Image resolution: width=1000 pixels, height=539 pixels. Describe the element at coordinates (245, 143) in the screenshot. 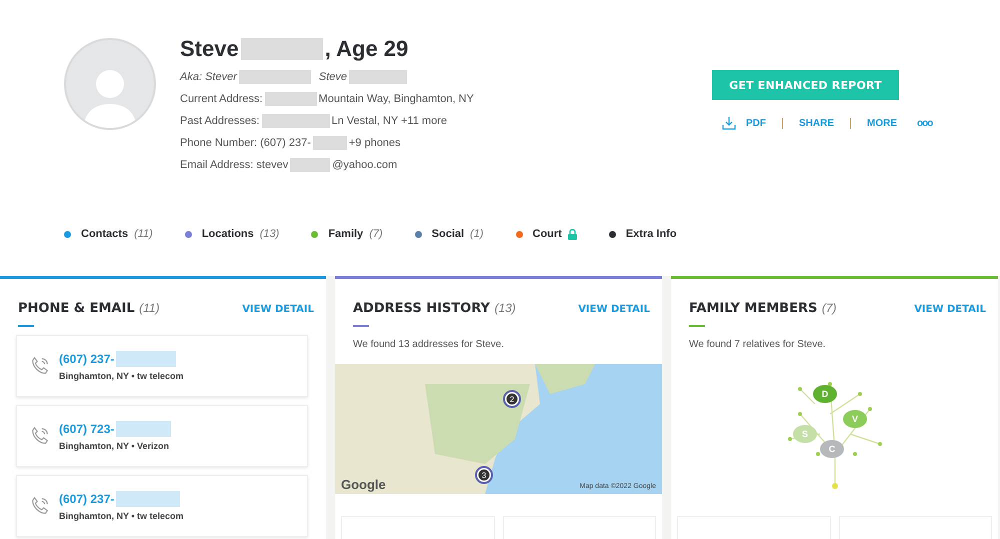

I see `detail-label: Phone Number: (607) 237-` at that location.